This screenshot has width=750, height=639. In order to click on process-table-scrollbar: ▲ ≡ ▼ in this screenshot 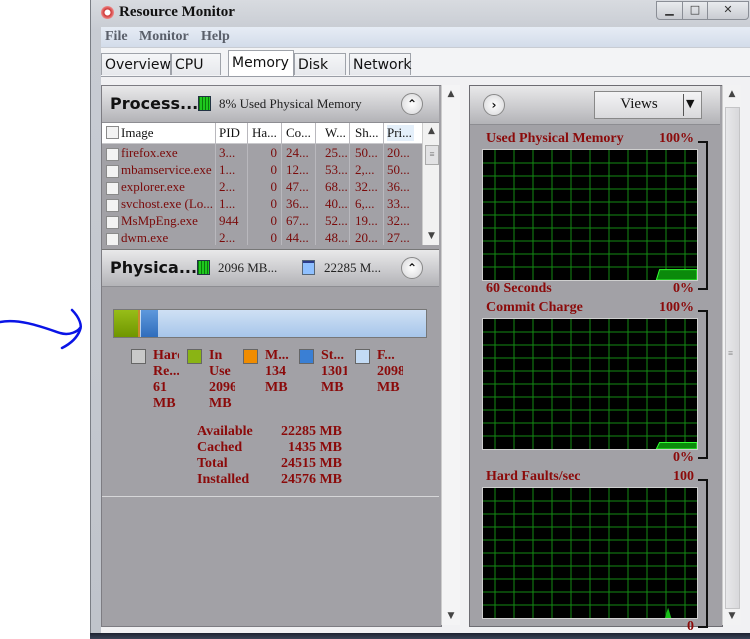, I will do `click(430, 184)`.